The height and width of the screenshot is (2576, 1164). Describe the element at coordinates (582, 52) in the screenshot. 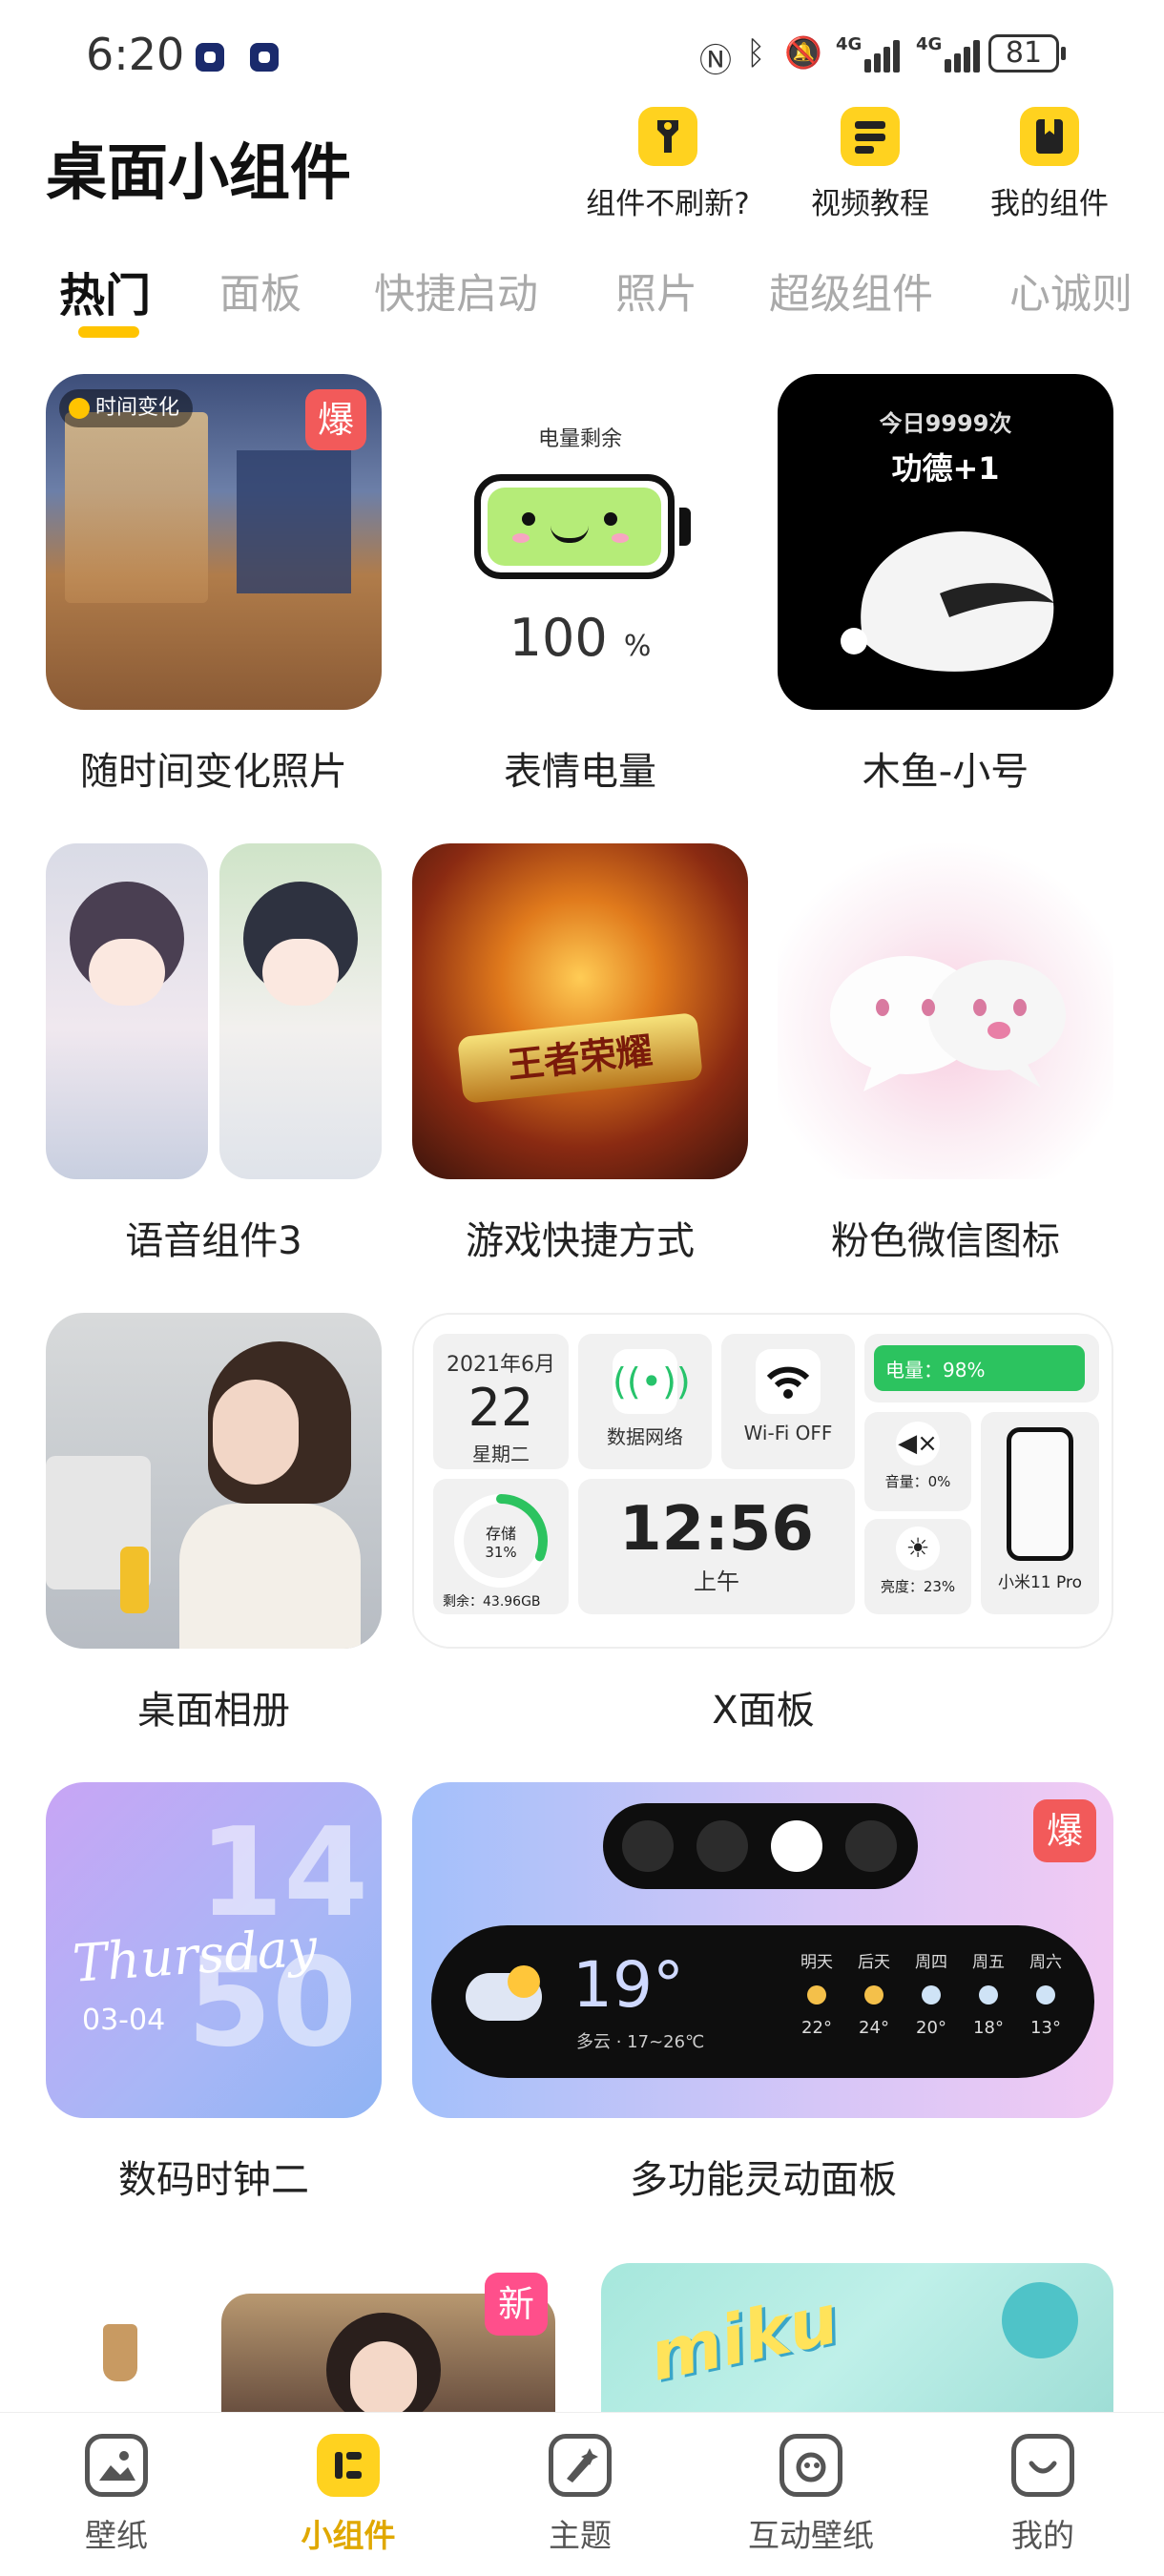

I see `status-bar: 6:20 Ⓝ ᛒ 🔕 4G 4G 81` at that location.